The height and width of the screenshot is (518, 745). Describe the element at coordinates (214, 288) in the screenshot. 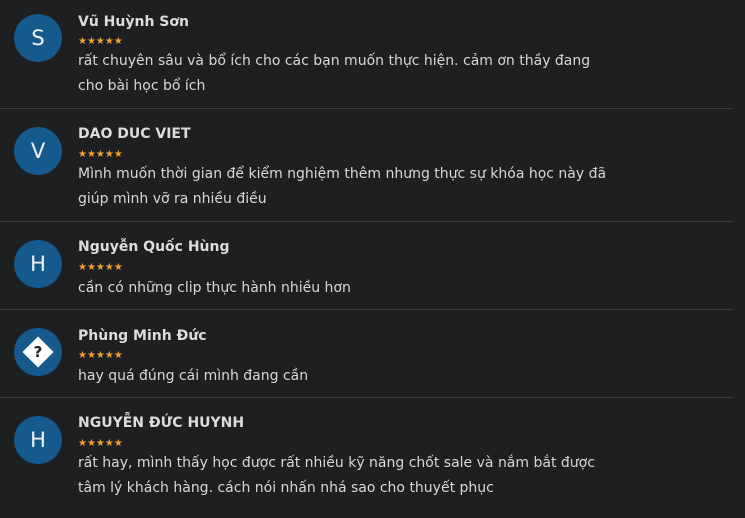

I see `review-comment: cần có những clip thực hành nhiều hơn` at that location.